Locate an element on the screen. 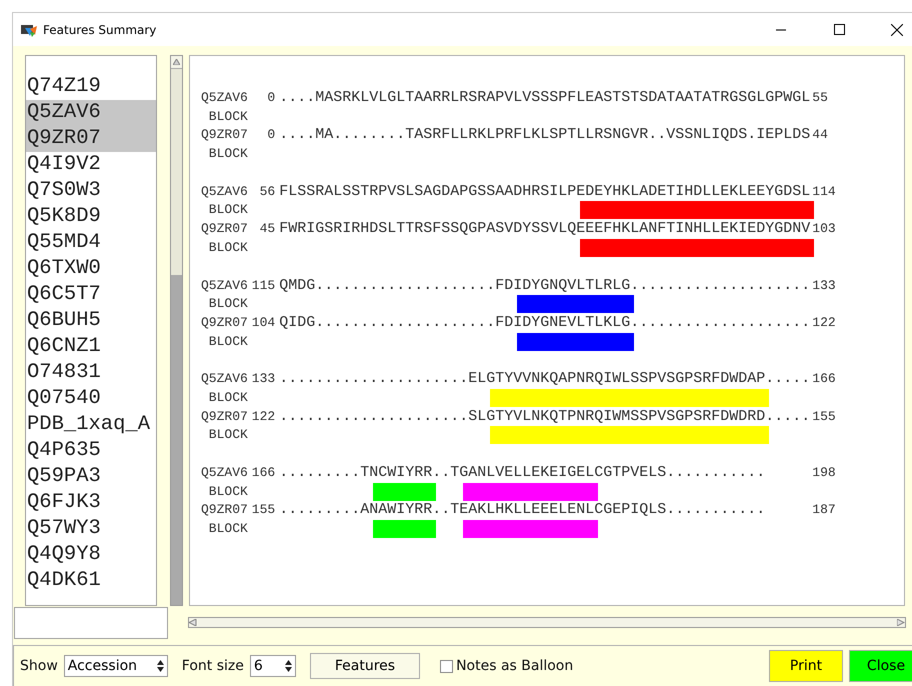  start-position: 56 is located at coordinates (267, 191).